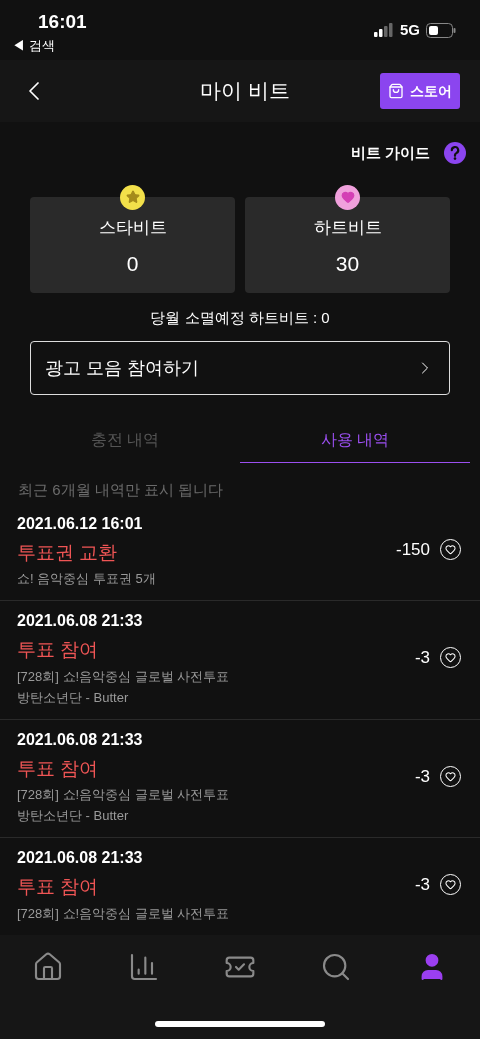 This screenshot has width=480, height=1039. Describe the element at coordinates (62, 22) in the screenshot. I see `status-time: 16:01` at that location.